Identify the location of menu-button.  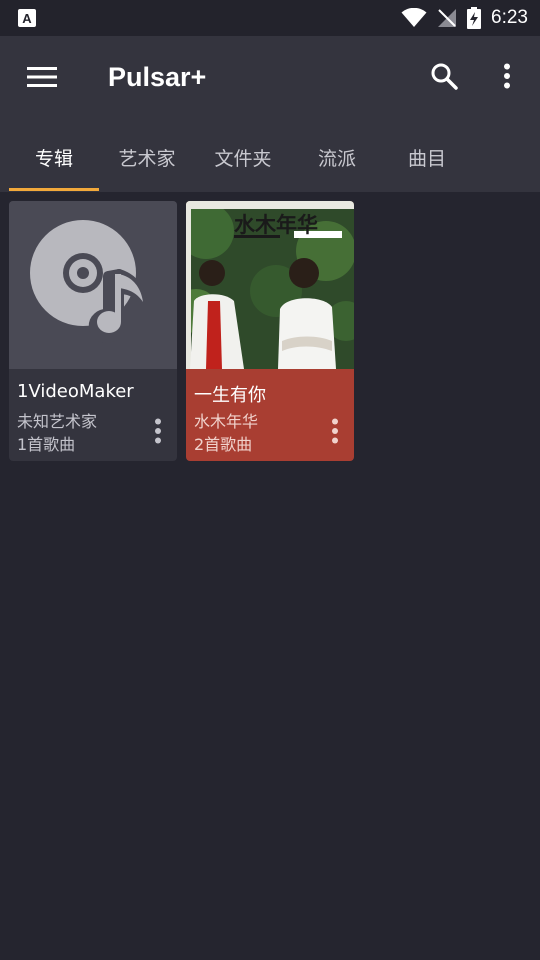
(42, 79).